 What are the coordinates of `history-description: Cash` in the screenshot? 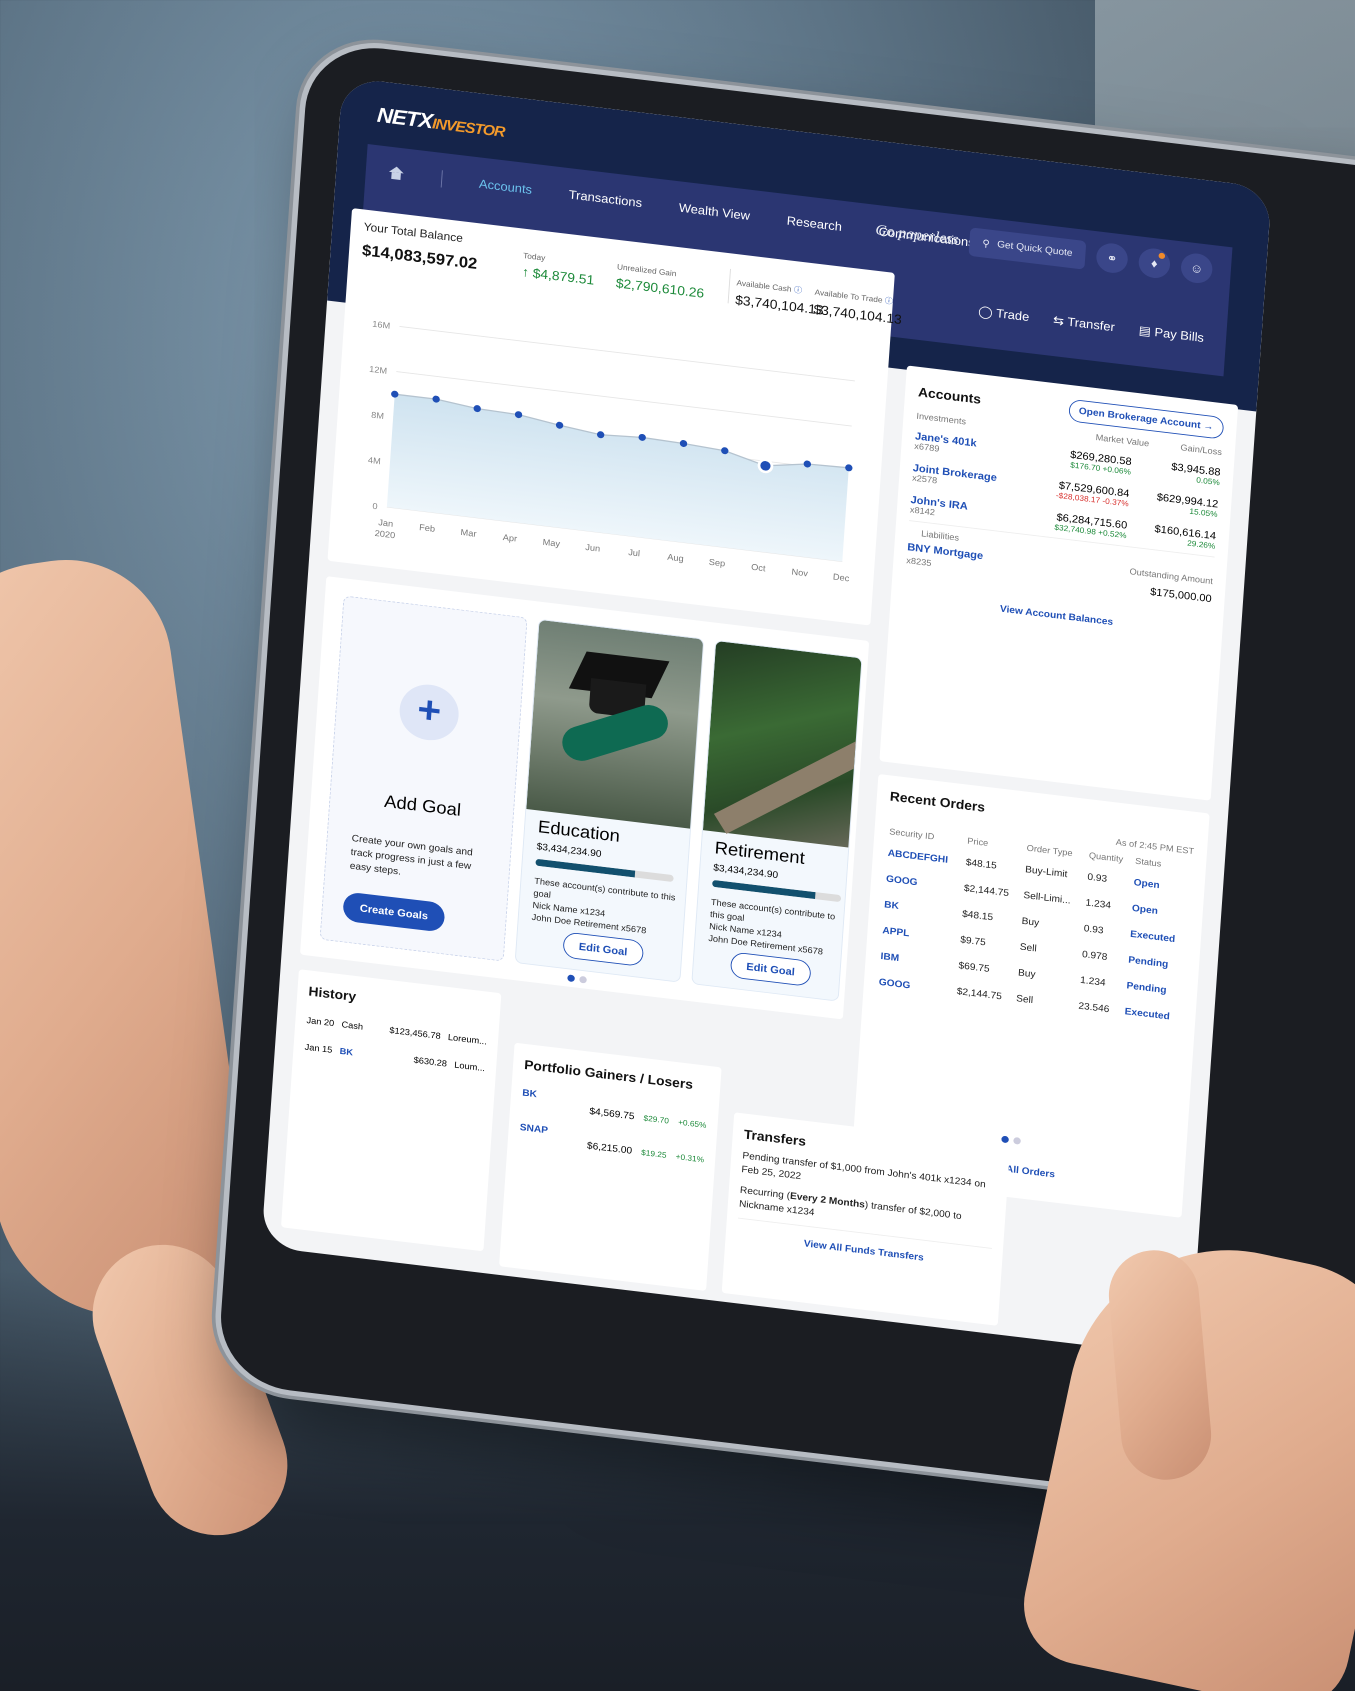 It's located at (352, 1026).